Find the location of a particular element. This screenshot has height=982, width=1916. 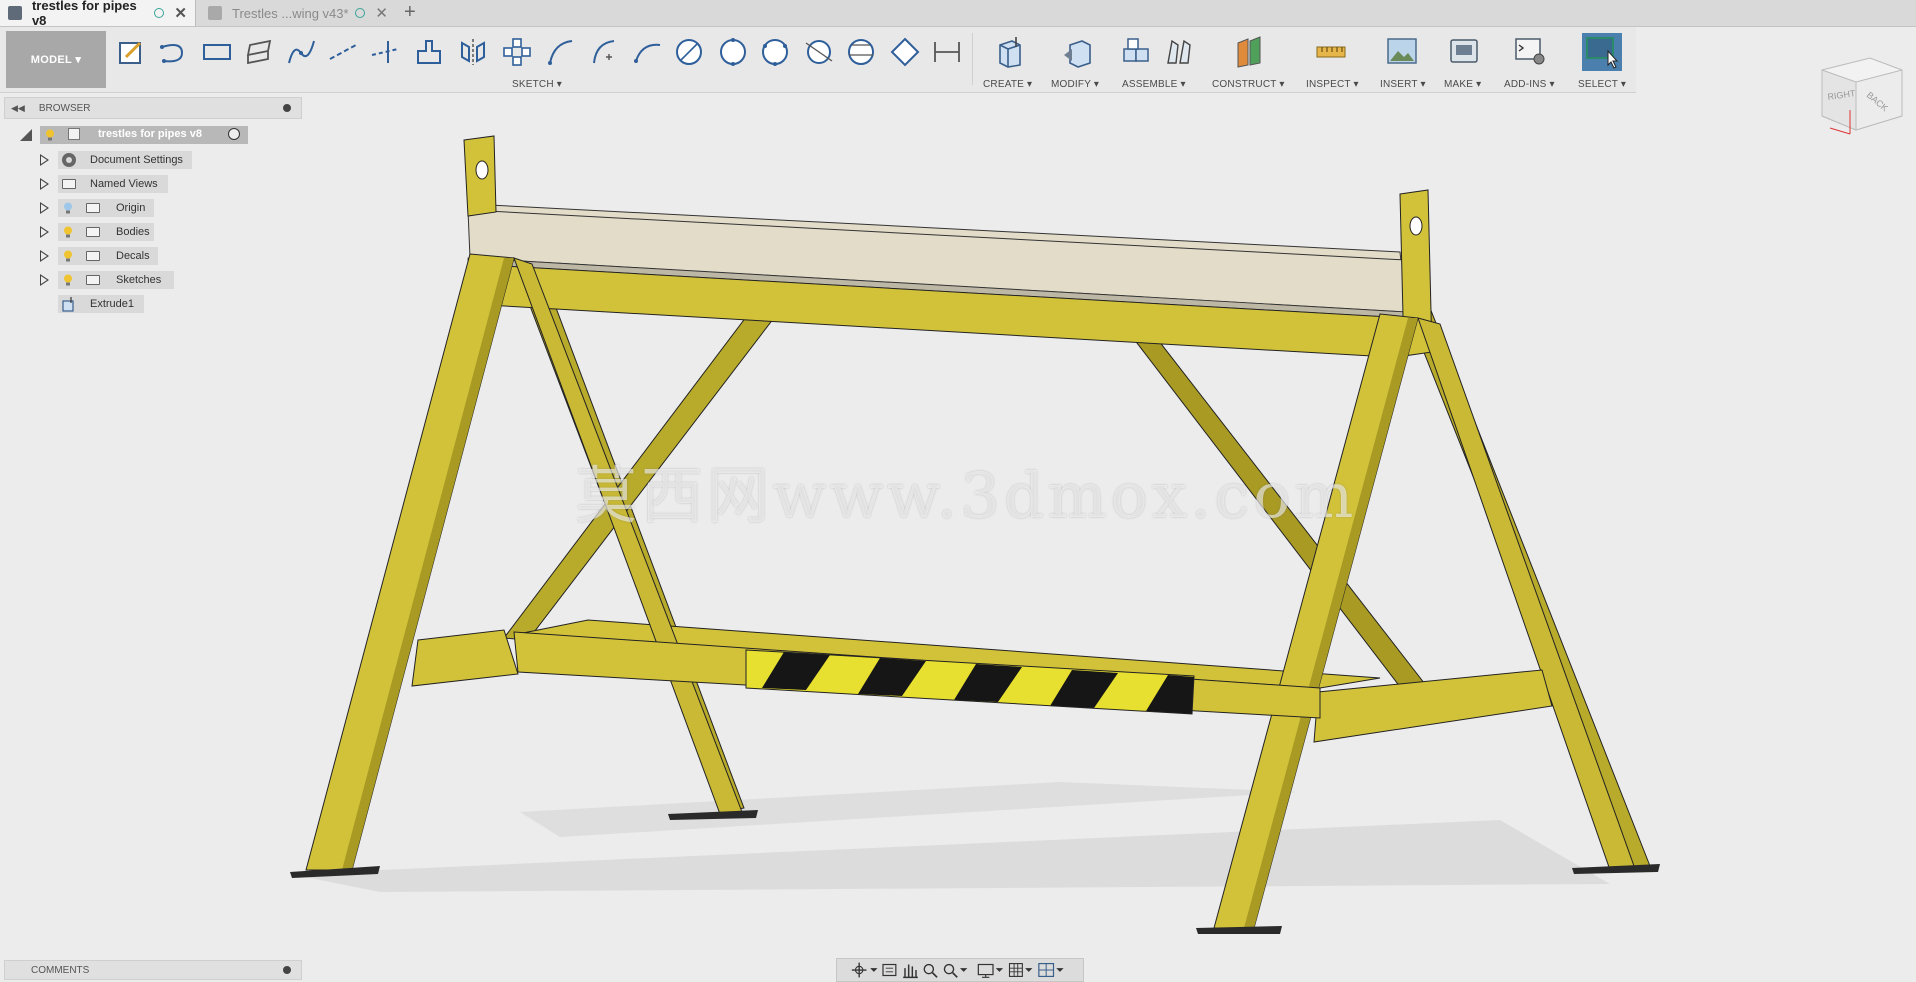

extrude-icon is located at coordinates (1009, 52).